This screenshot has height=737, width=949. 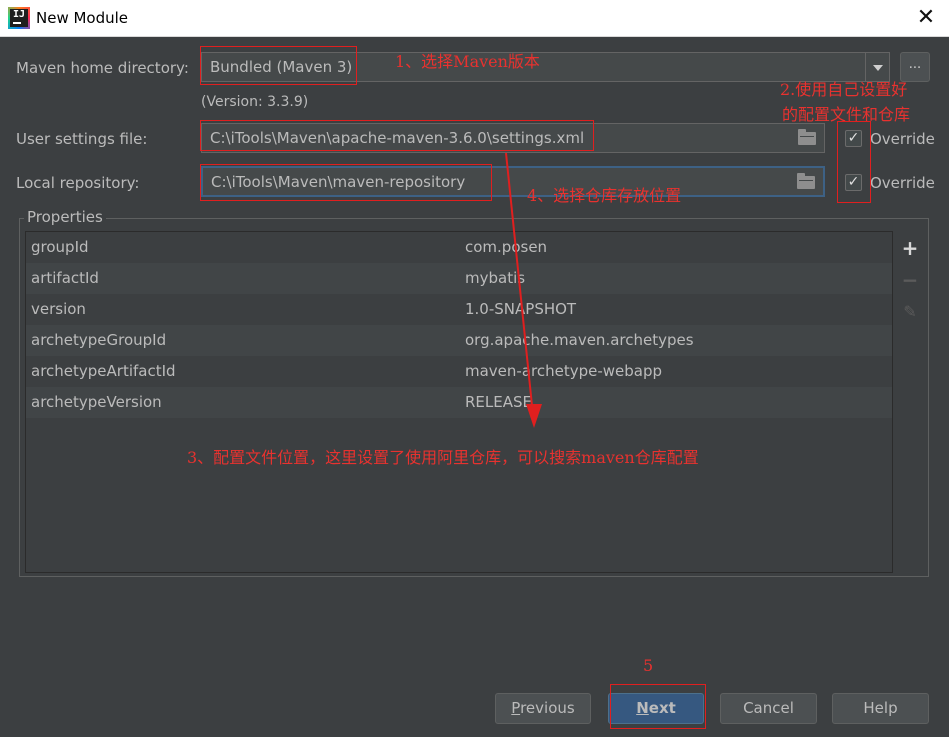 What do you see at coordinates (19, 18) in the screenshot?
I see `intellij-logo-icon: IJ` at bounding box center [19, 18].